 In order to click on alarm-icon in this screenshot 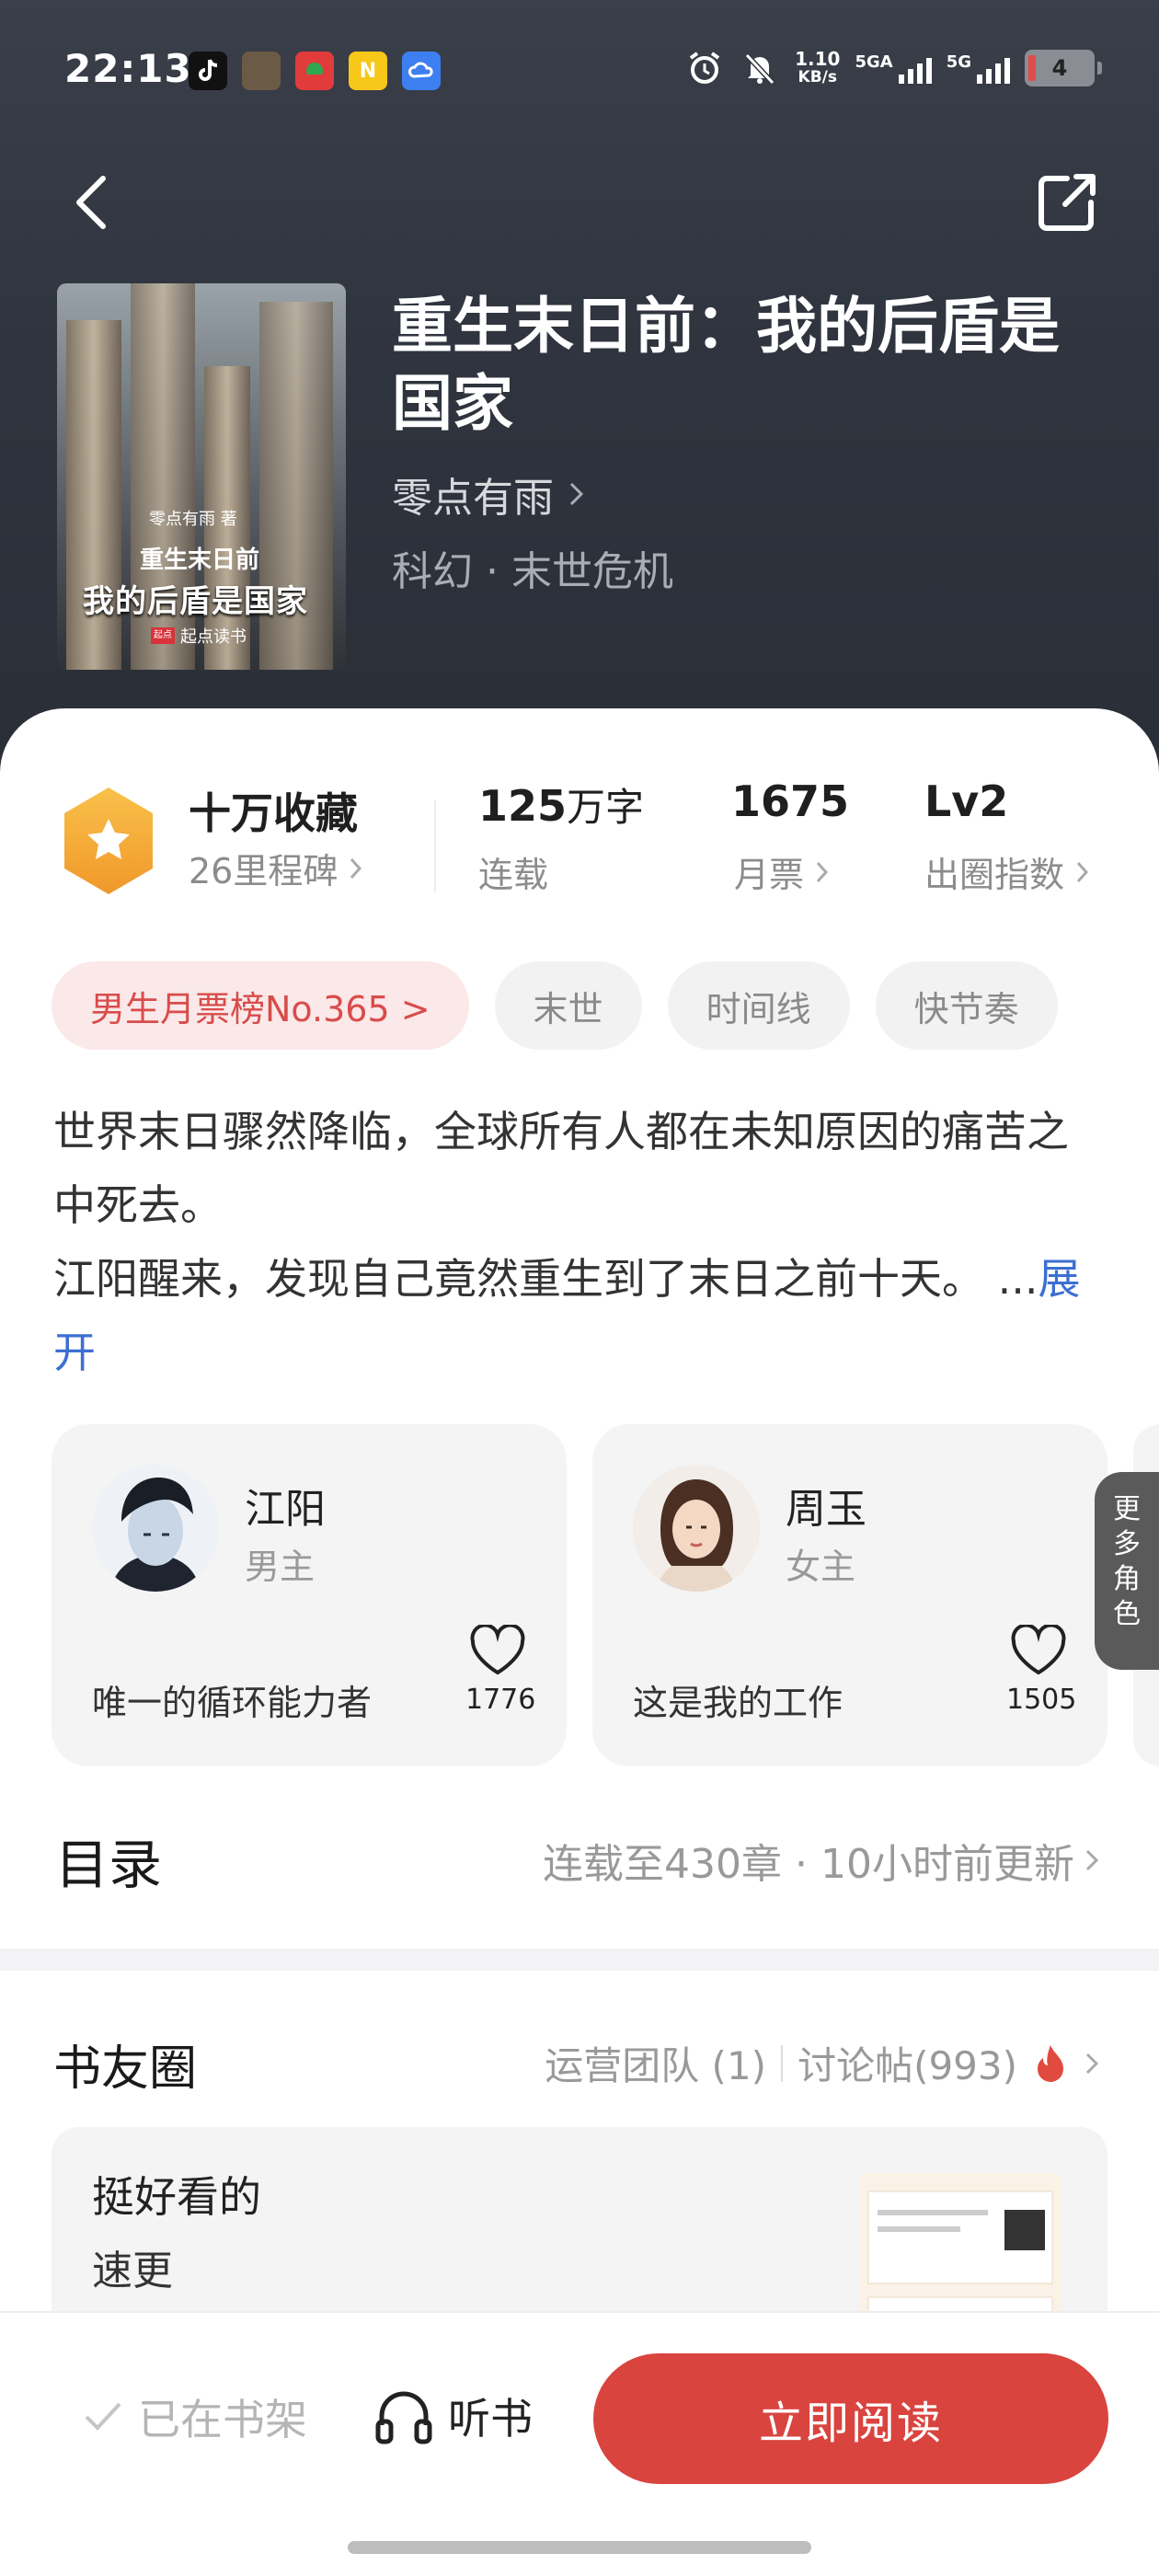, I will do `click(704, 68)`.